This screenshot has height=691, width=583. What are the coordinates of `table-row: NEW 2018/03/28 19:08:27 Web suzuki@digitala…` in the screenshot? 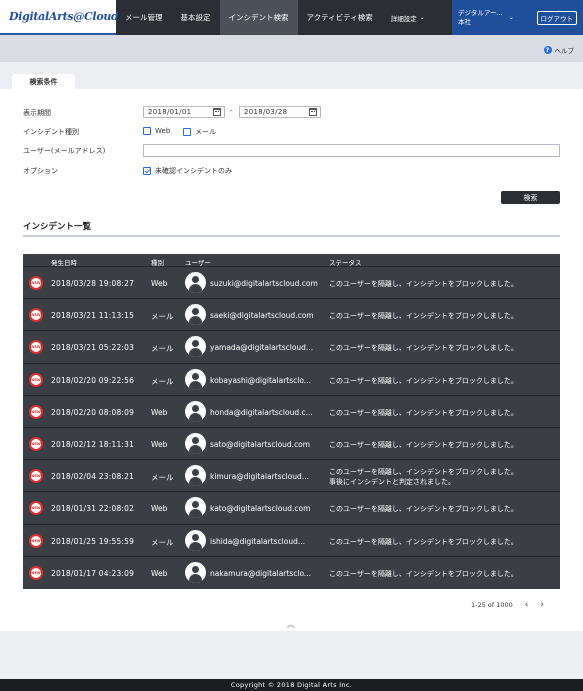 It's located at (291, 283).